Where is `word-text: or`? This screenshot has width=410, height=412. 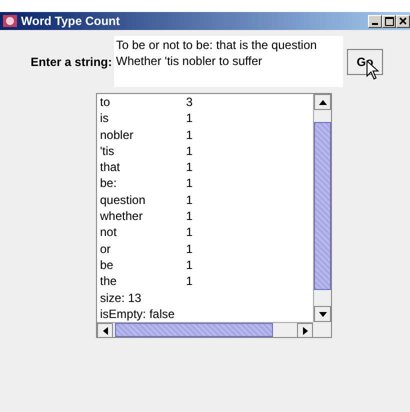 word-text: or is located at coordinates (106, 248).